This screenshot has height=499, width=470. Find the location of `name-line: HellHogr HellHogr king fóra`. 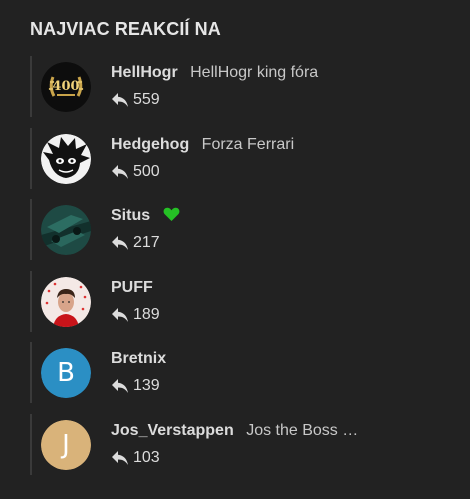

name-line: HellHogr HellHogr king fóra is located at coordinates (214, 73).